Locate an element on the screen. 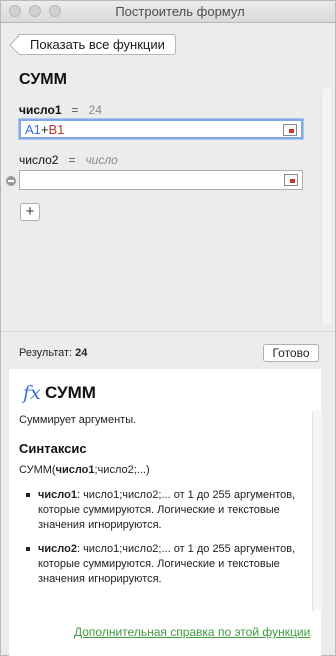  argument-2-equals: = is located at coordinates (72, 160).